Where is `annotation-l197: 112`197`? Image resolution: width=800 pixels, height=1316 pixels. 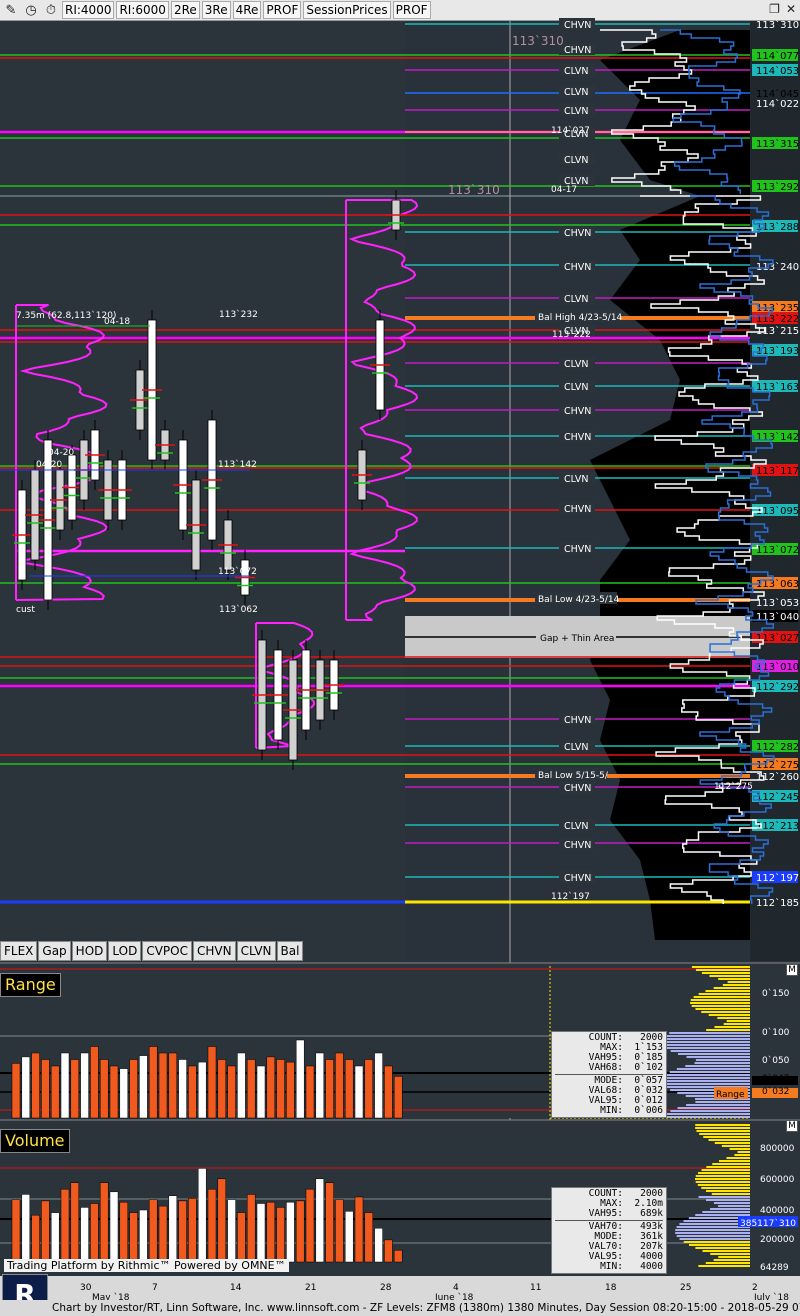 annotation-l197: 112`197 is located at coordinates (570, 896).